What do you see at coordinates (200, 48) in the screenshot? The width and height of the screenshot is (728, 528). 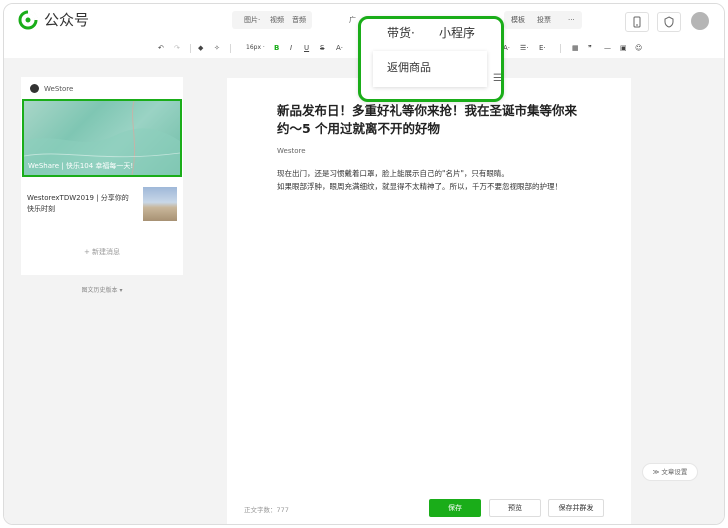 I see `format-painter-icon: ◆` at bounding box center [200, 48].